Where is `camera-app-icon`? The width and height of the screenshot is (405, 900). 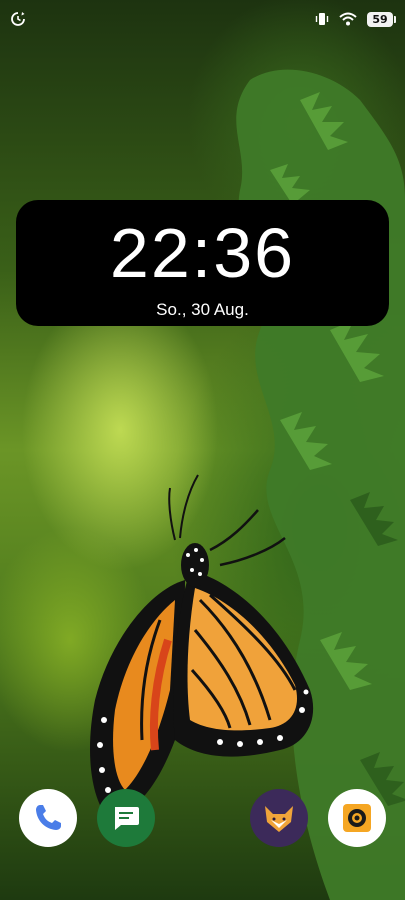
camera-app-icon is located at coordinates (357, 818).